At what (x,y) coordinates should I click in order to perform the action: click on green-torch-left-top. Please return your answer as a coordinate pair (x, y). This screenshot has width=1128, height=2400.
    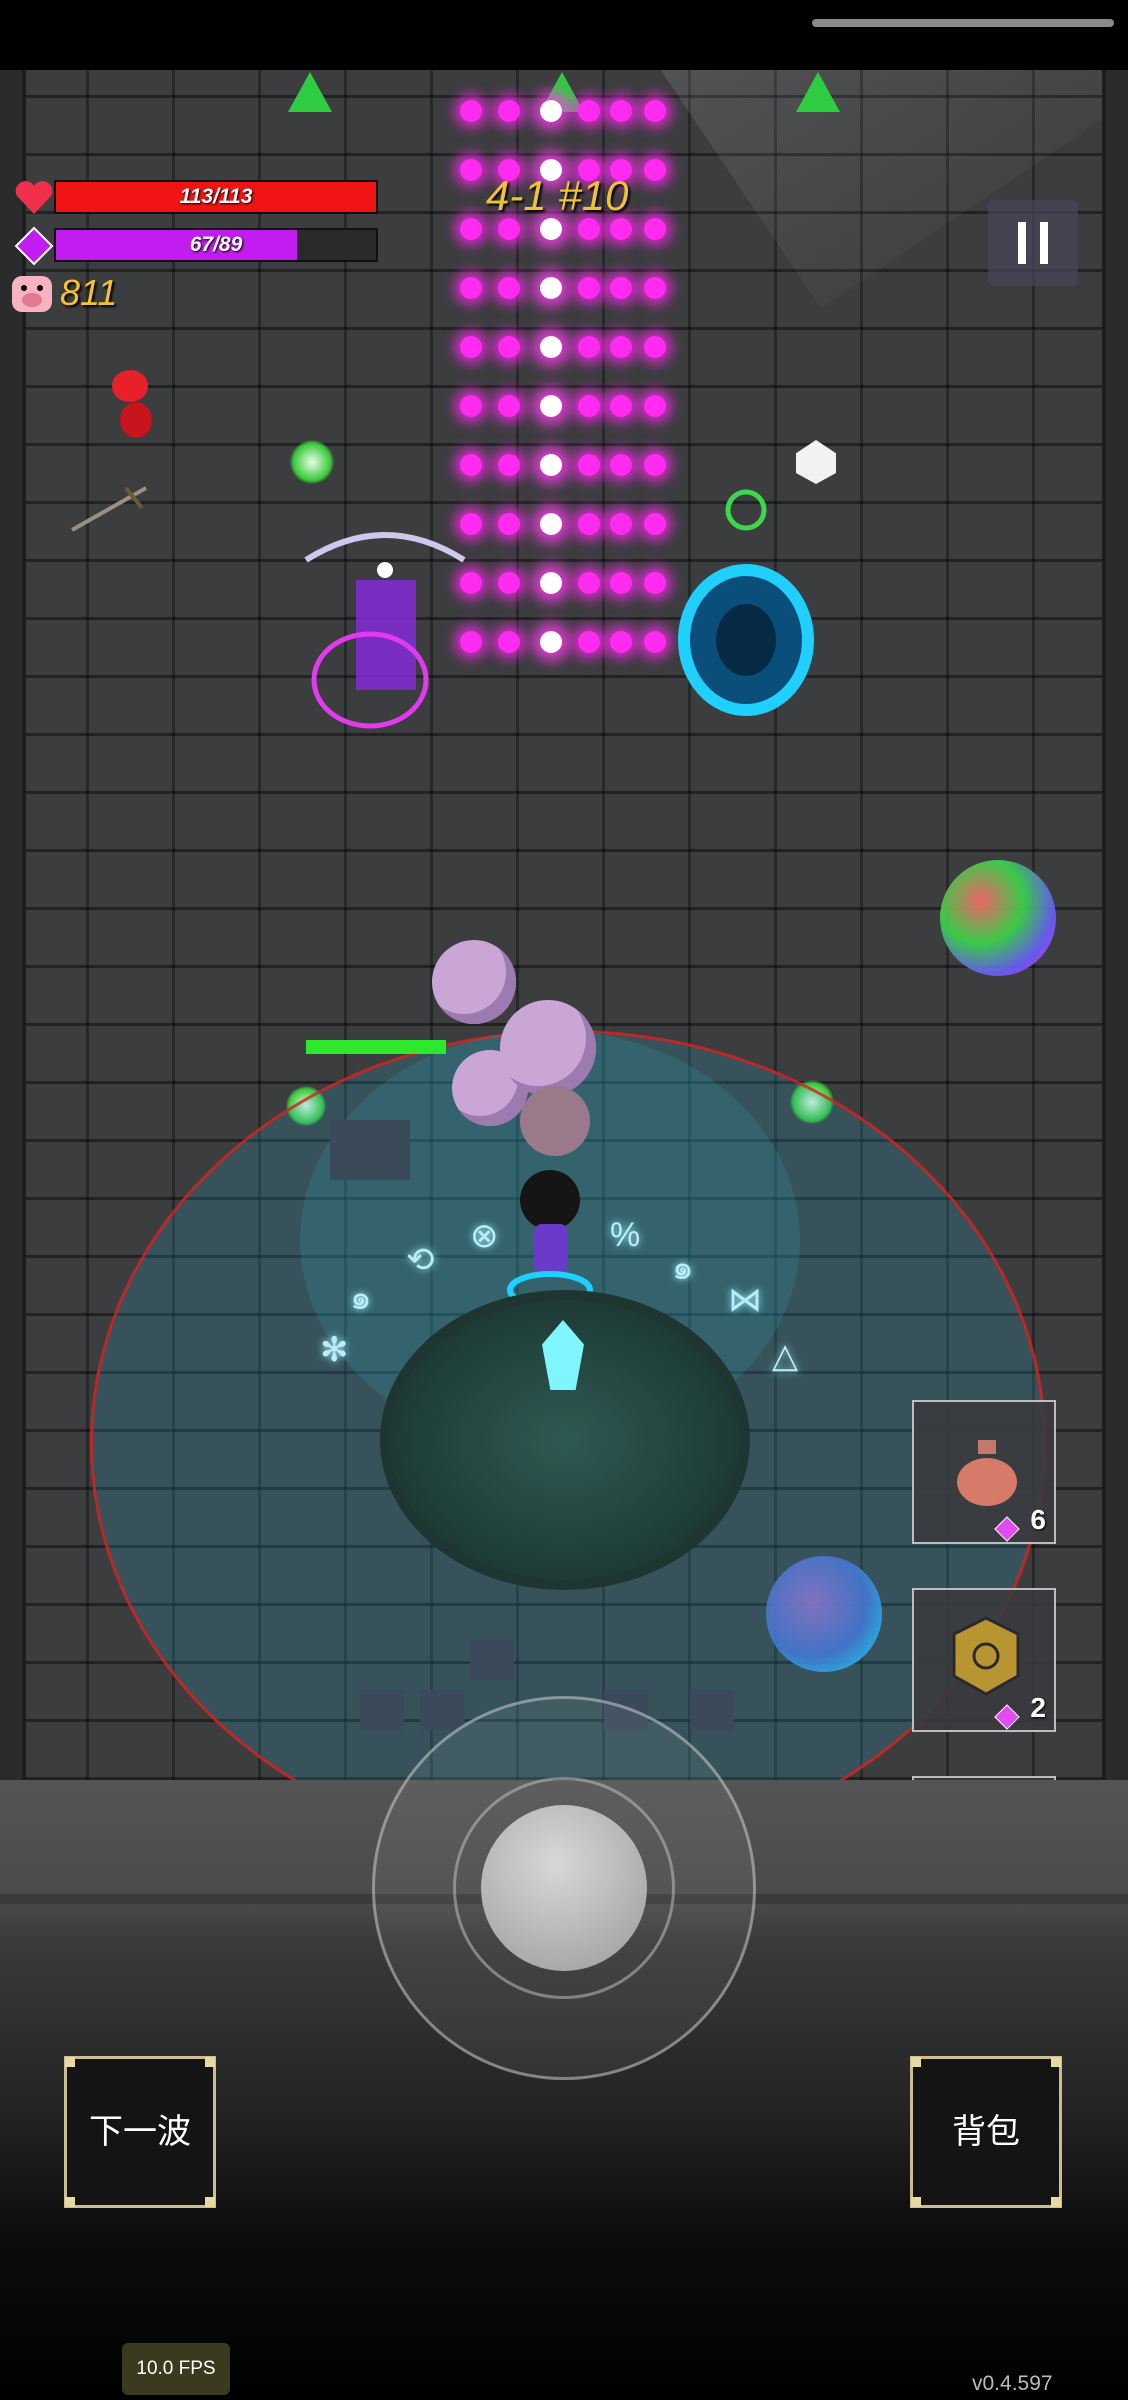
    Looking at the image, I should click on (312, 462).